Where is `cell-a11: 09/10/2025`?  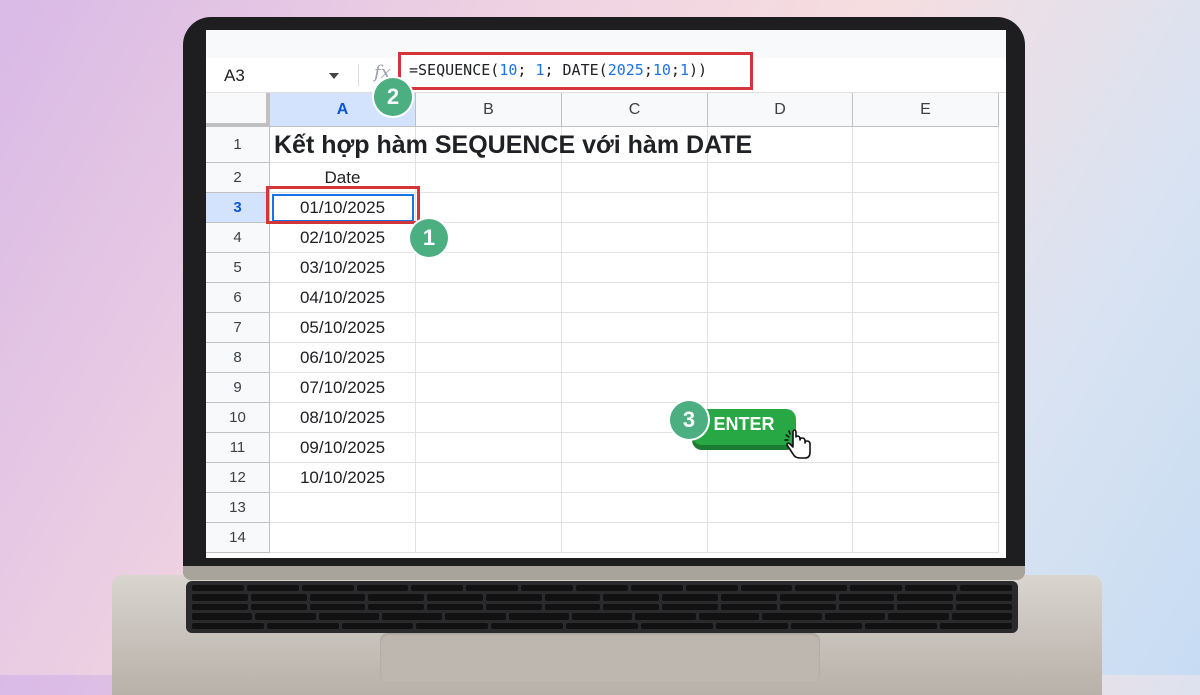 cell-a11: 09/10/2025 is located at coordinates (343, 448).